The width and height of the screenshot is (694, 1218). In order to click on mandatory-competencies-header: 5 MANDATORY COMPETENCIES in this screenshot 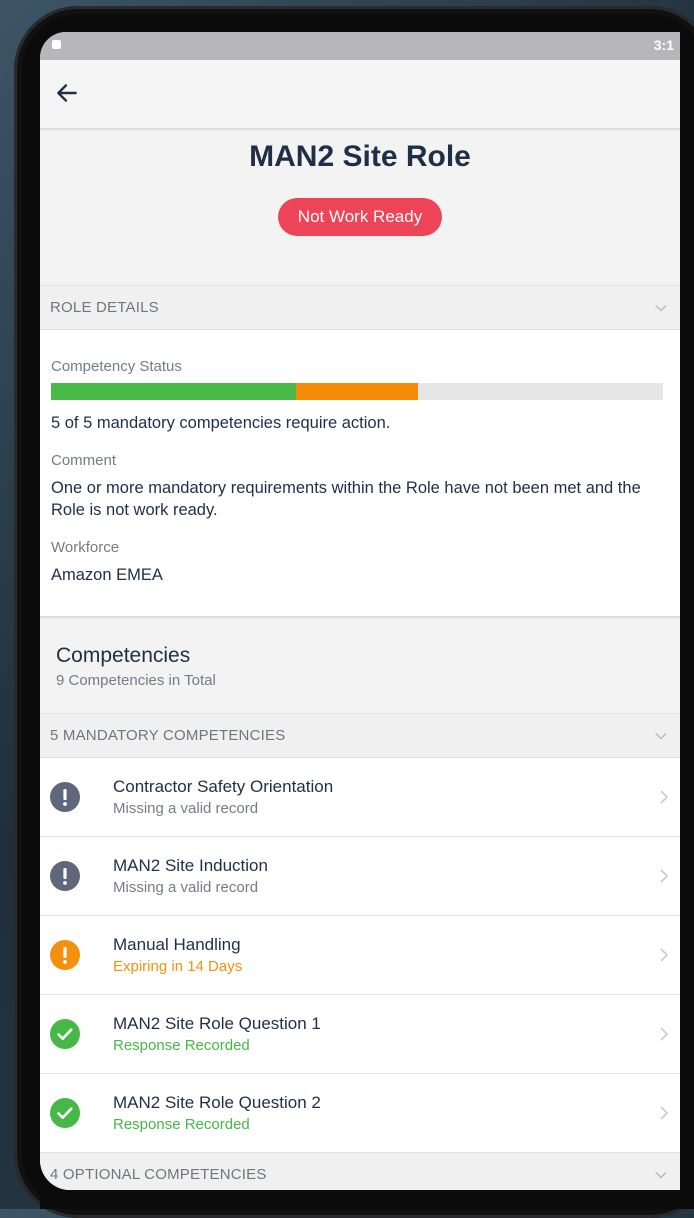, I will do `click(360, 736)`.